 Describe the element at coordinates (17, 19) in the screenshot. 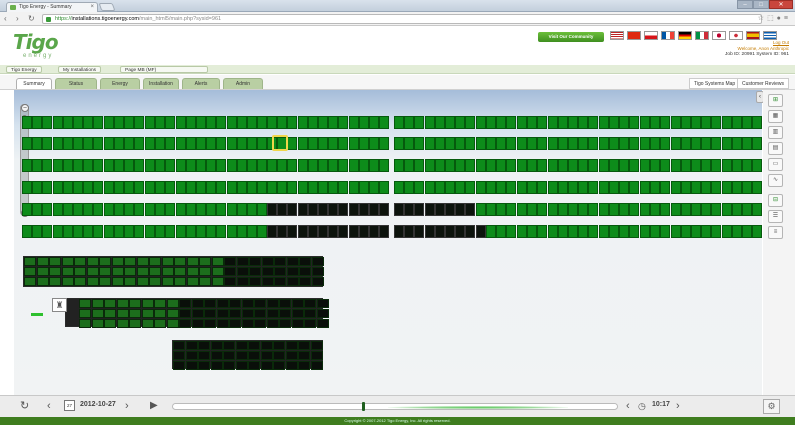

I see `forward-arrow-icon: ›` at that location.